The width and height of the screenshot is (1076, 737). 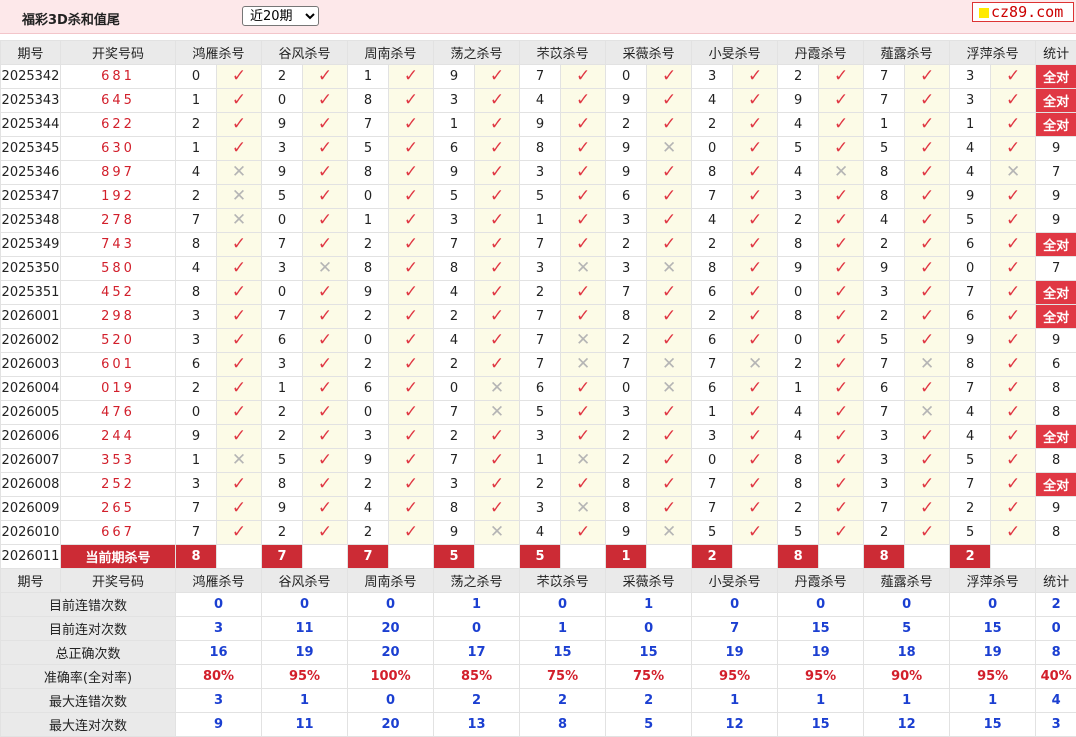 I want to click on summary-row: 总正确次数161920171515191918198, so click(x=538, y=653).